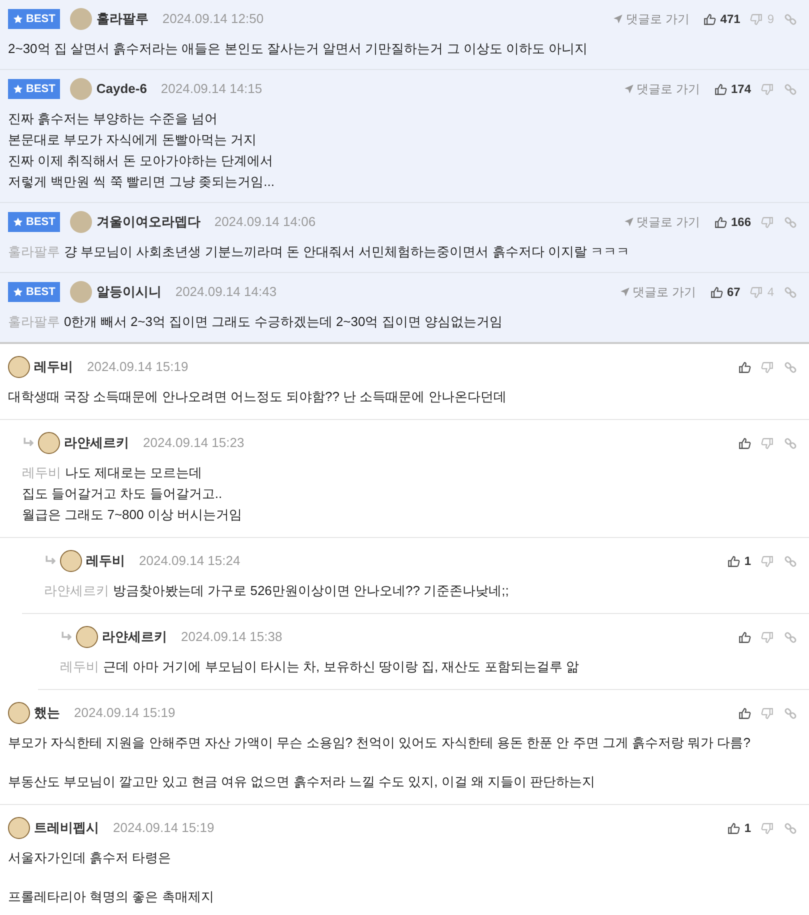 This screenshot has width=809, height=915. What do you see at coordinates (211, 89) in the screenshot?
I see `comment-date: 2024.09.14 14:15` at bounding box center [211, 89].